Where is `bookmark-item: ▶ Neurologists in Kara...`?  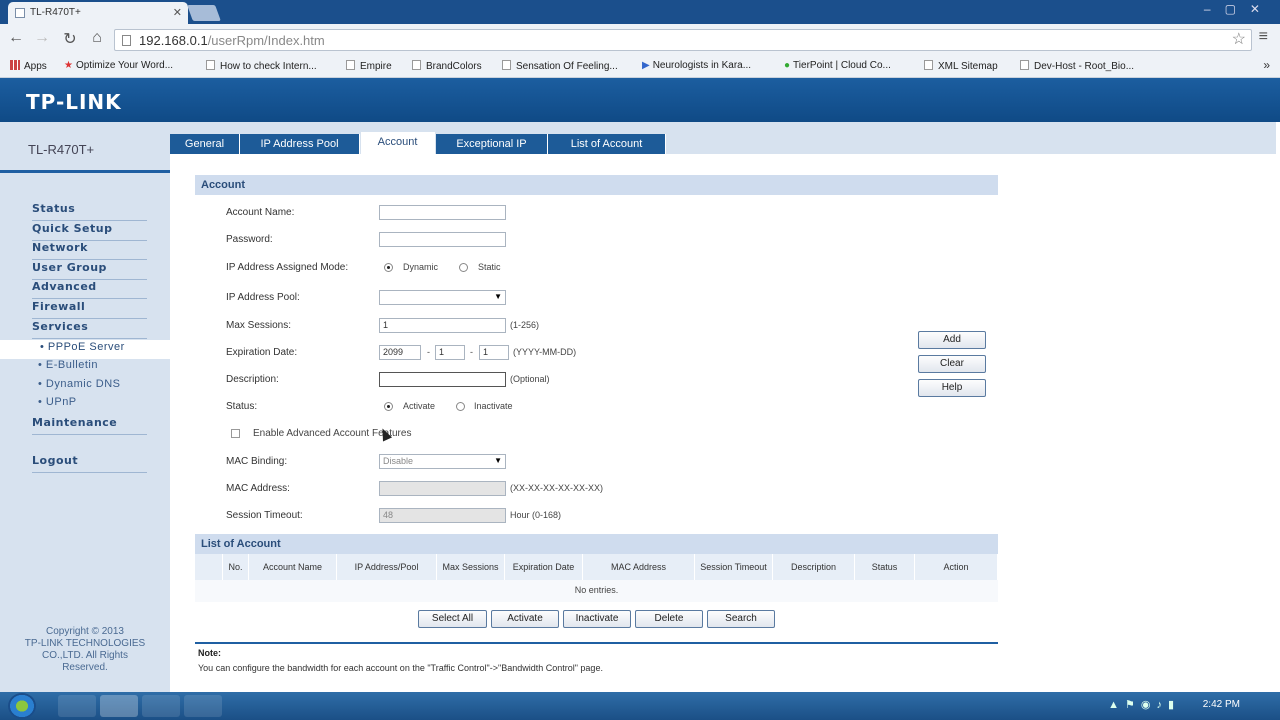
bookmark-item: ▶ Neurologists in Kara... is located at coordinates (696, 65).